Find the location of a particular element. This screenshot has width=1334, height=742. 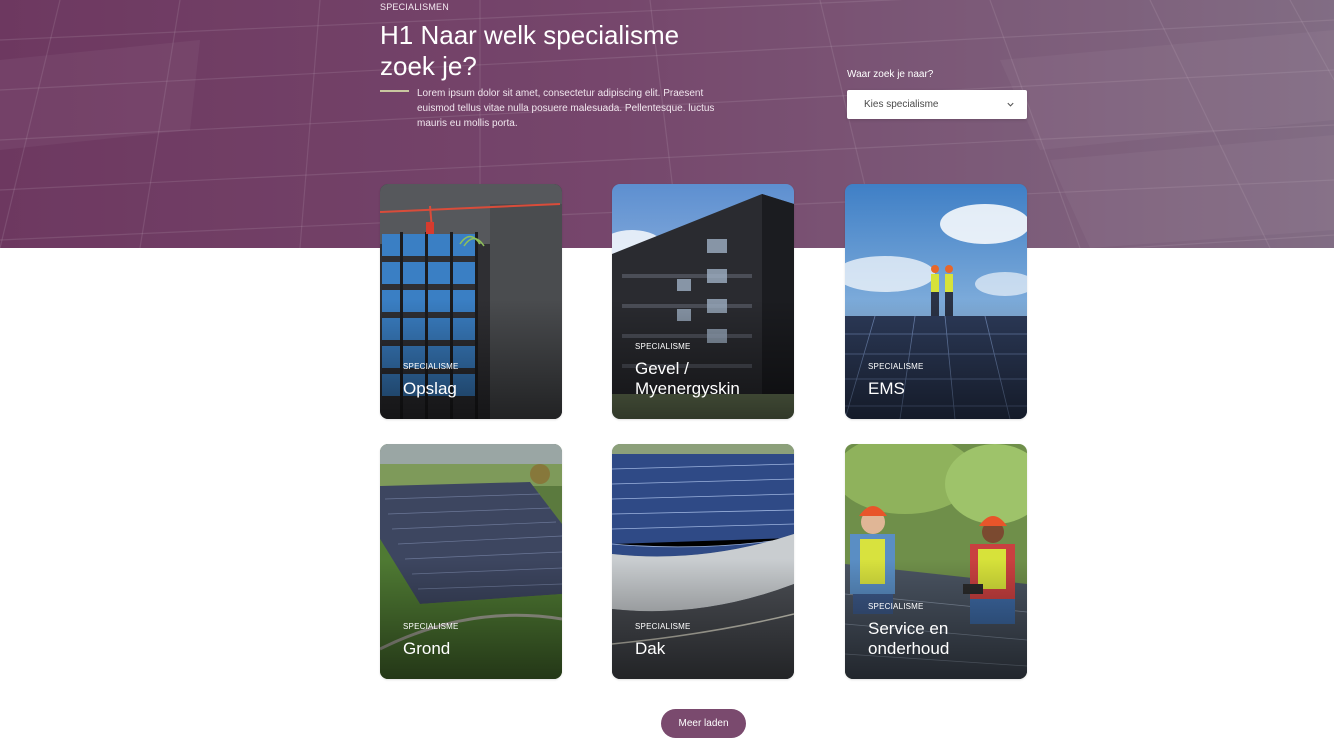

specialism-select: Kies specialisme is located at coordinates (937, 104).